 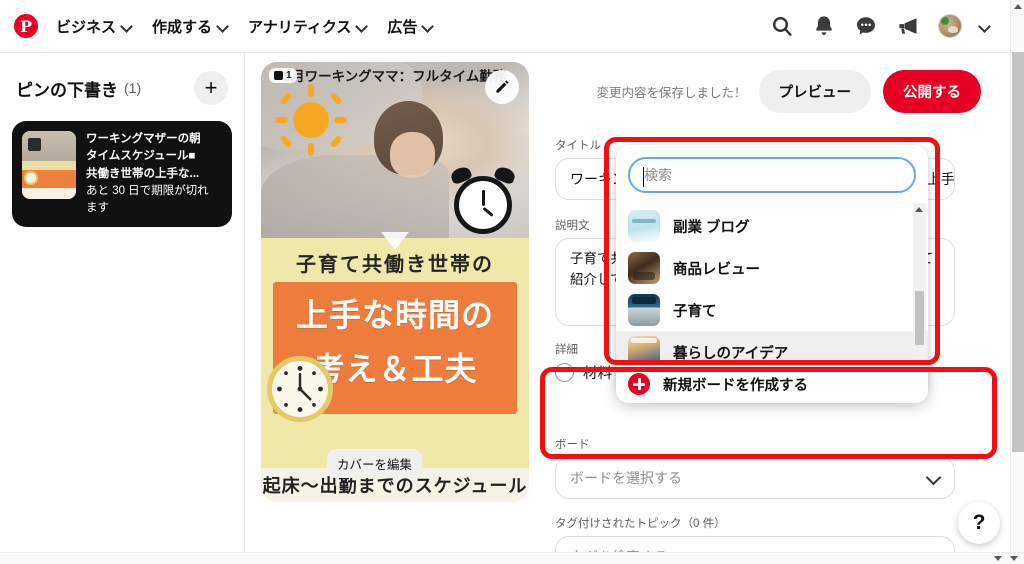 I want to click on scrollbar-thumb, so click(x=919, y=318).